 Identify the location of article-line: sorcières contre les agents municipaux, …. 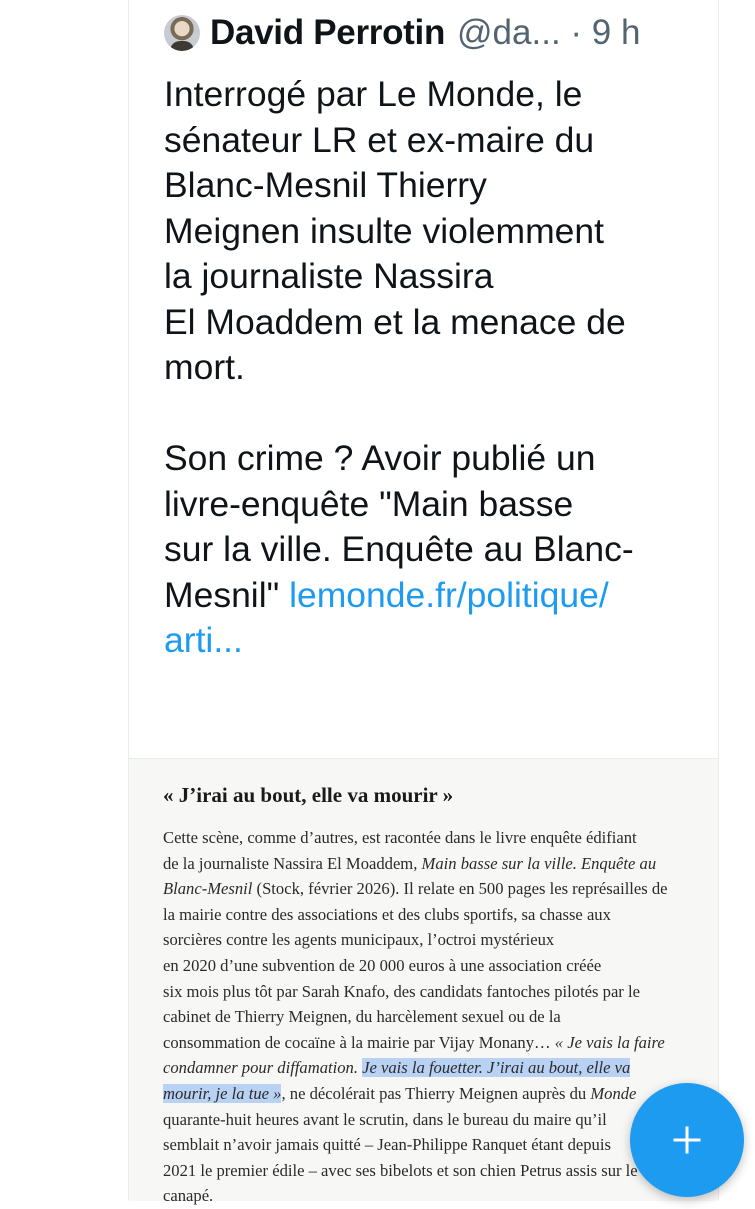
(359, 940).